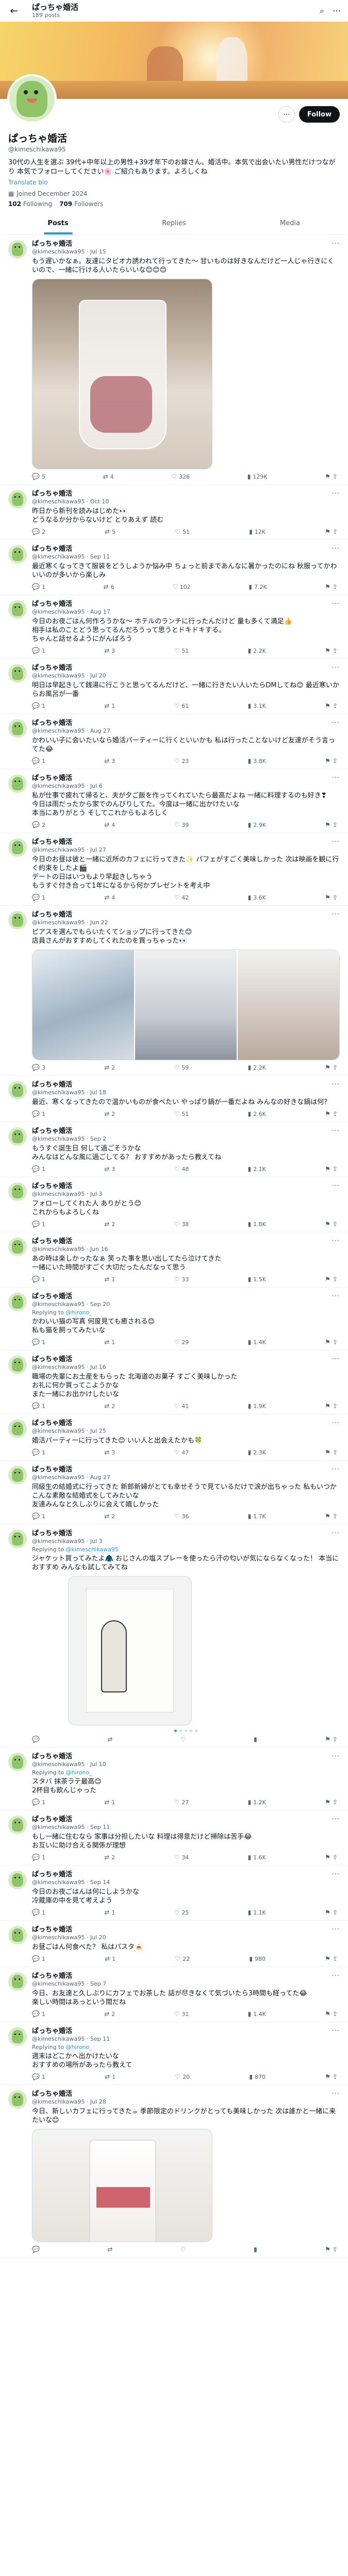  I want to click on views-button: ▮ 12K, so click(257, 531).